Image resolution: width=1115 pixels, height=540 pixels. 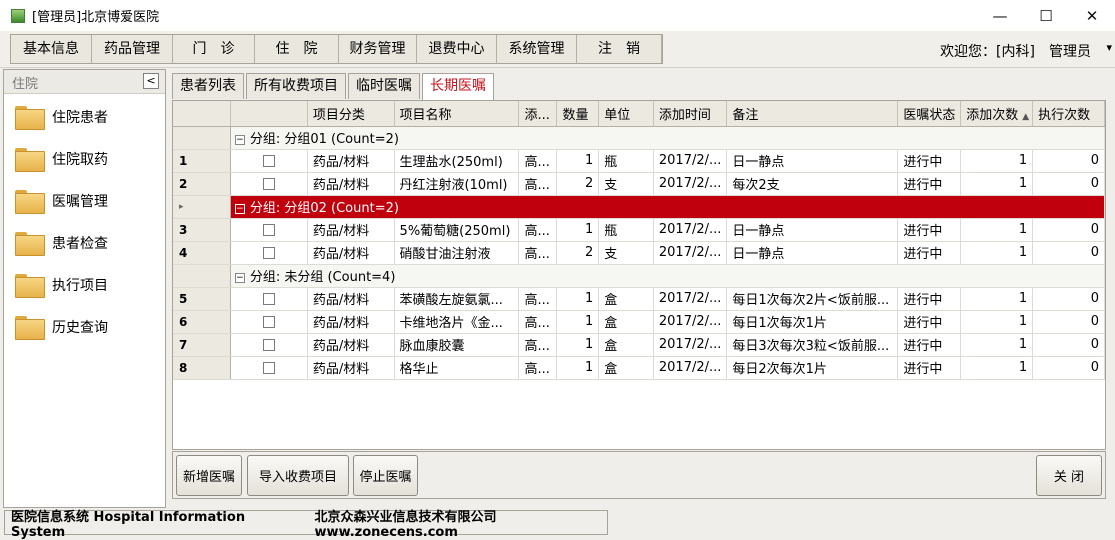 I want to click on cell-name: 脉血康胶囊, so click(x=457, y=345).